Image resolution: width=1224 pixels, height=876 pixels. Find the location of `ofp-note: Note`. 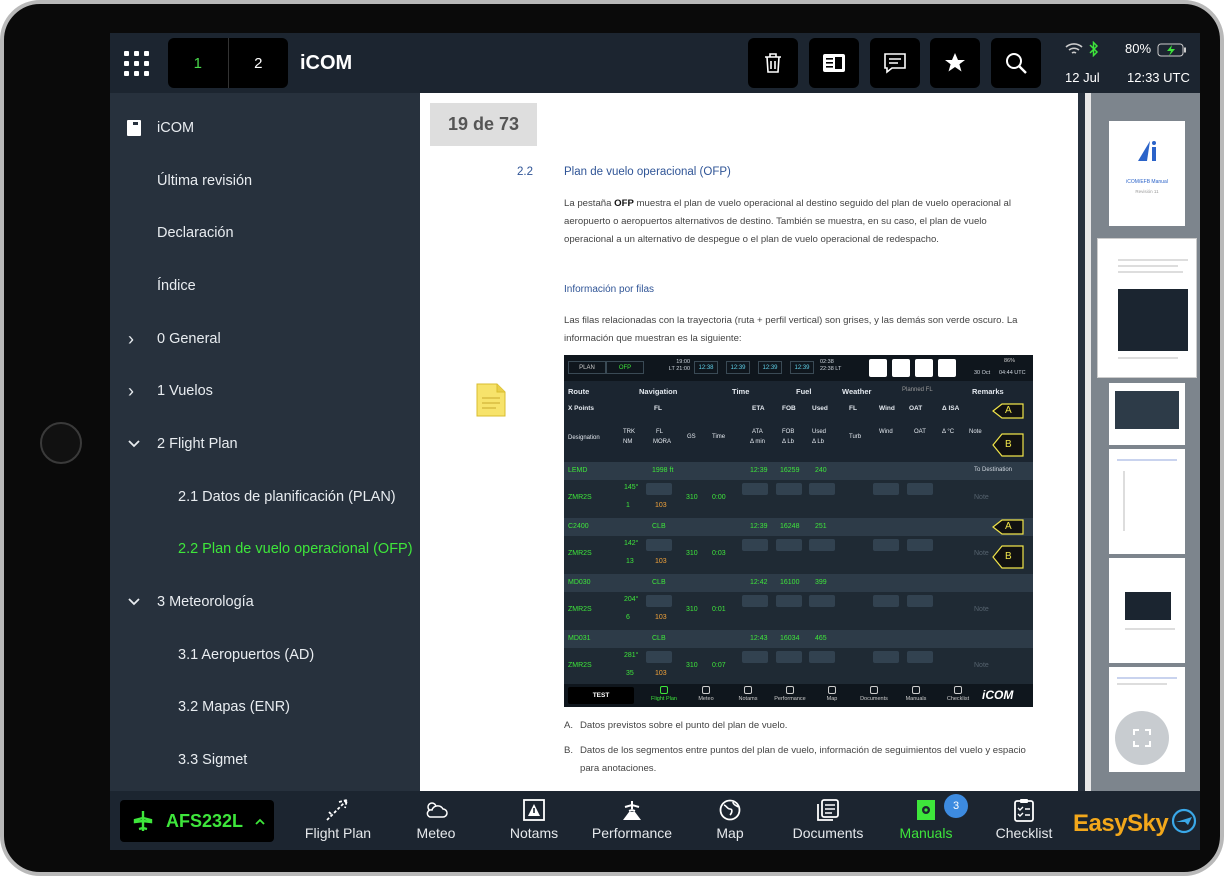

ofp-note: Note is located at coordinates (981, 609).